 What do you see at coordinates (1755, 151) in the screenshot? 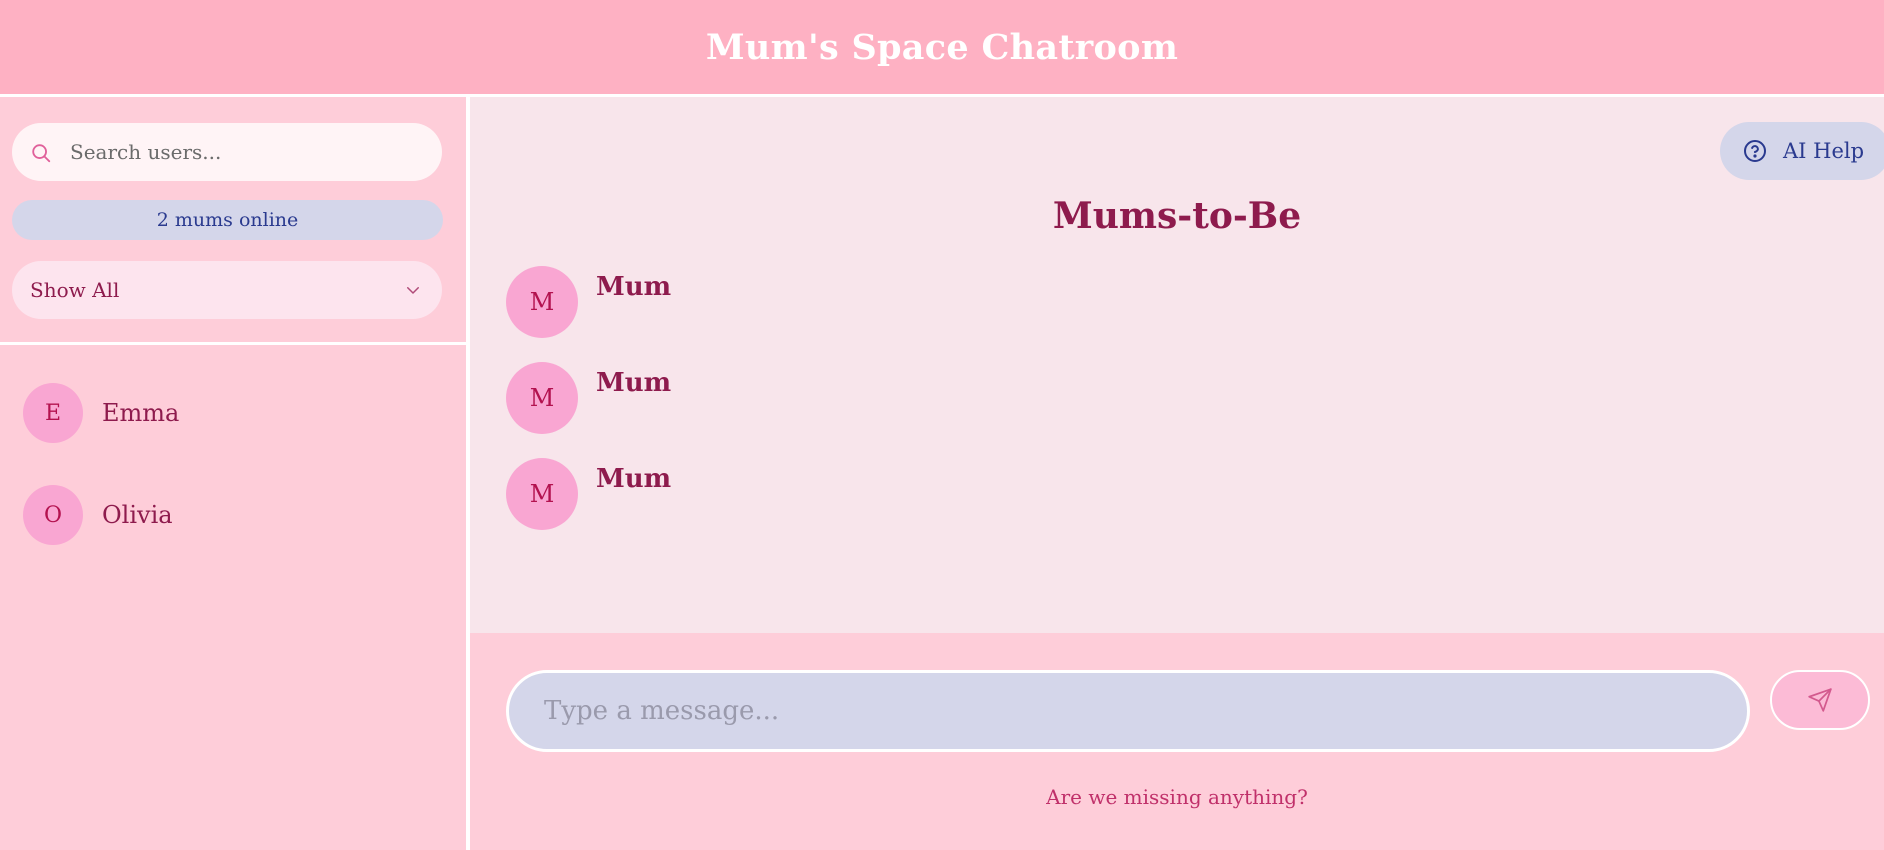
I see `help-circle-icon` at bounding box center [1755, 151].